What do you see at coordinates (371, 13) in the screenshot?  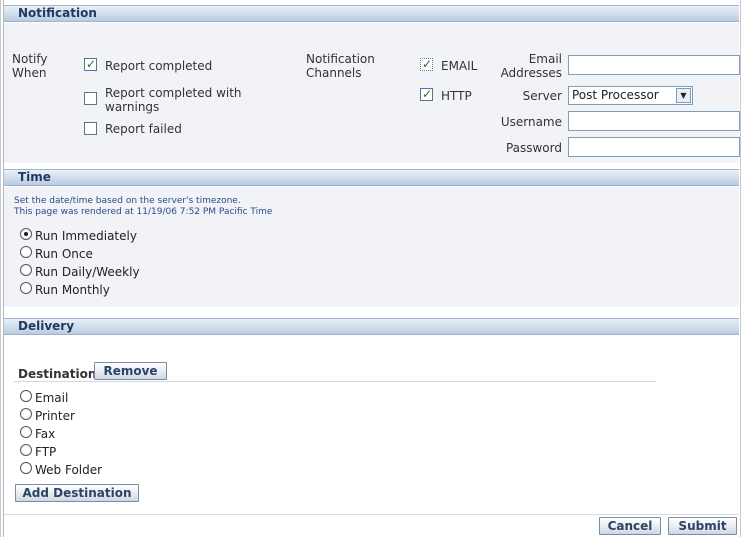 I see `notification-header: Notification` at bounding box center [371, 13].